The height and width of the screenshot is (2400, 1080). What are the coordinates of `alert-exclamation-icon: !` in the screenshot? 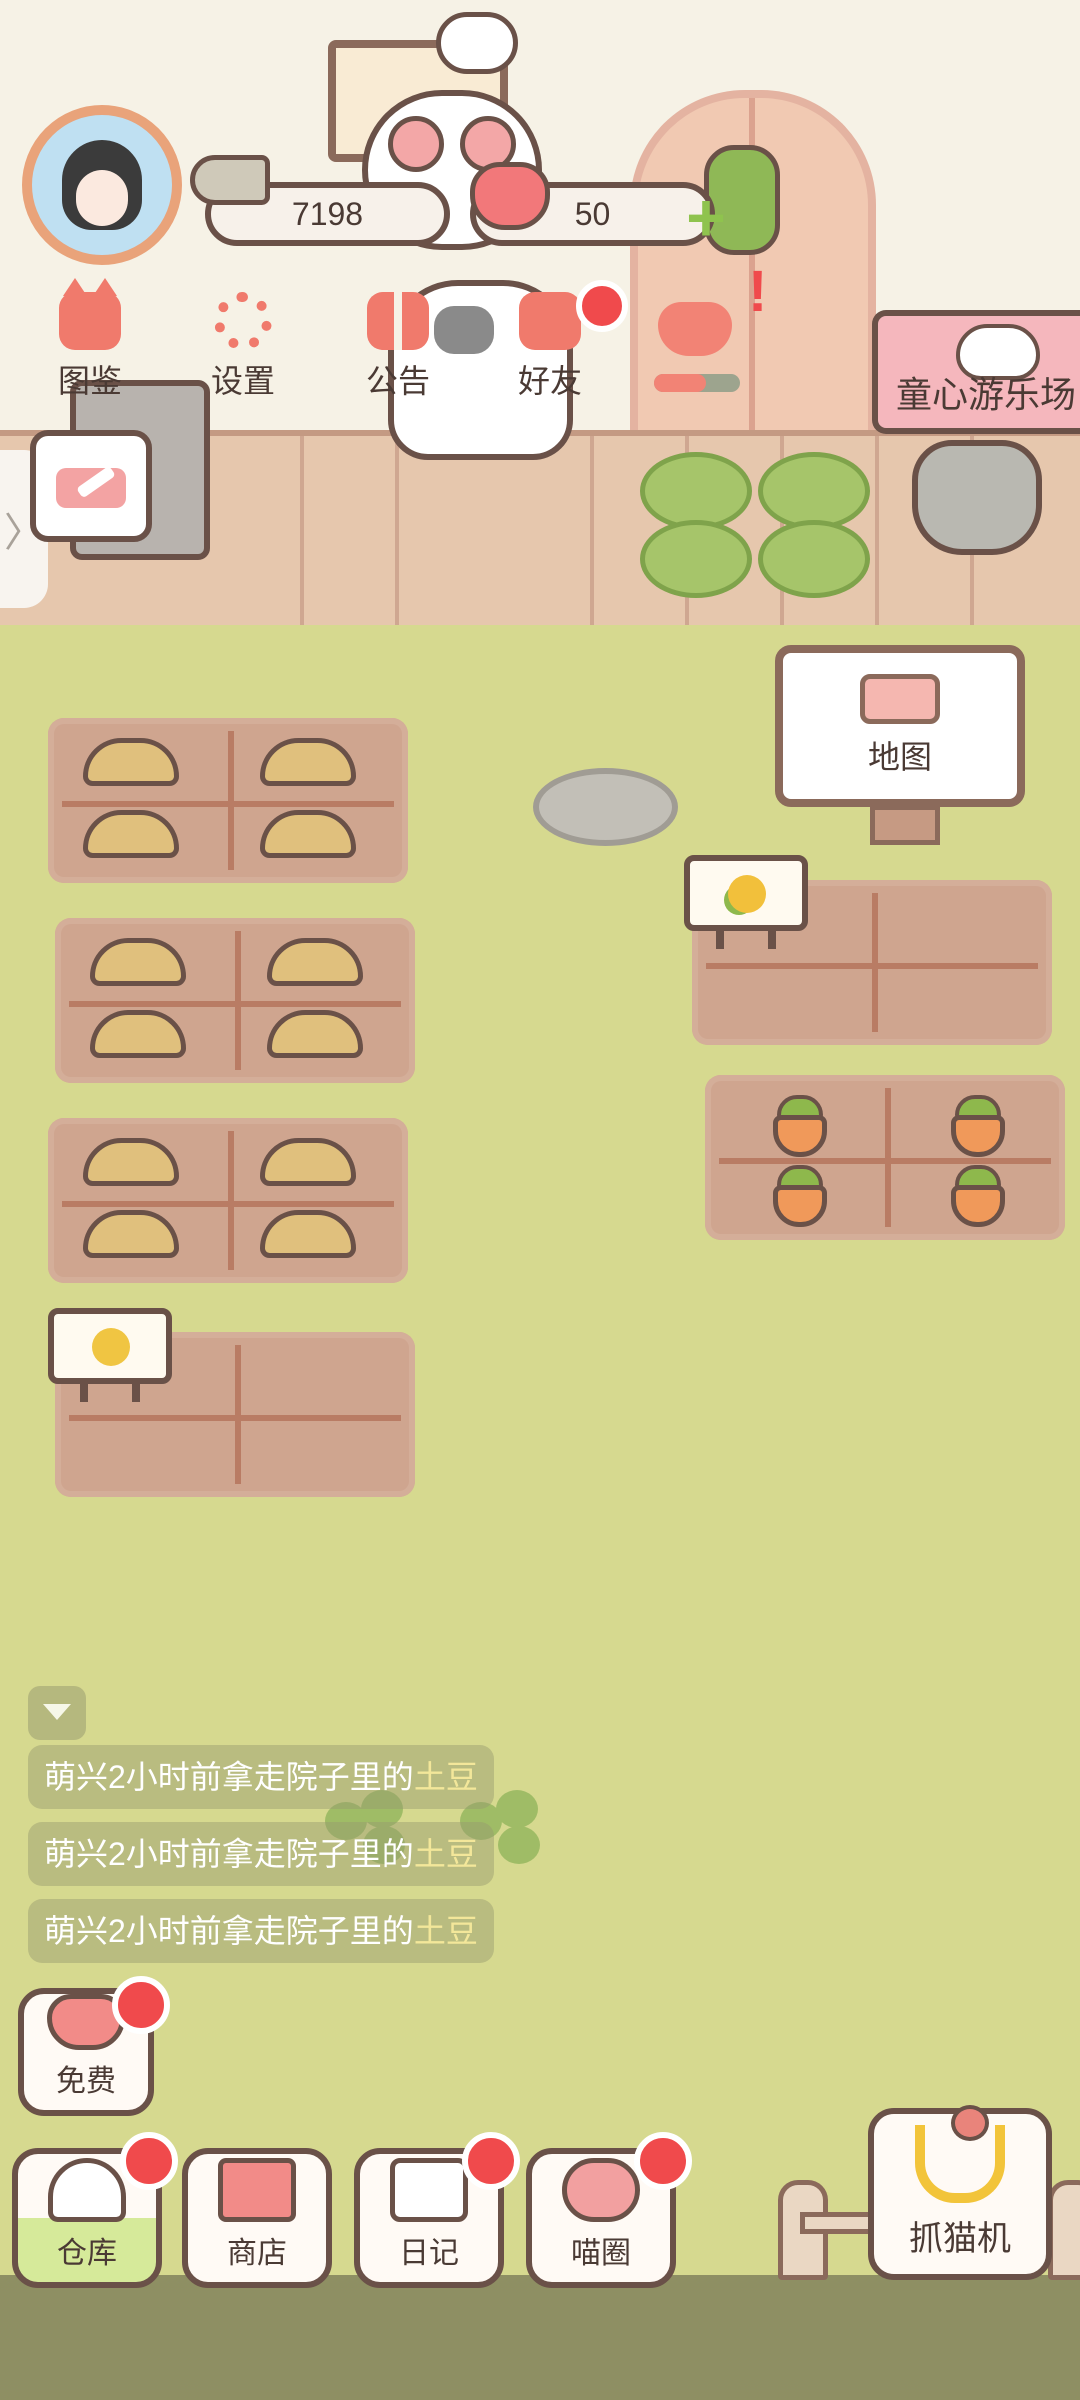 It's located at (758, 291).